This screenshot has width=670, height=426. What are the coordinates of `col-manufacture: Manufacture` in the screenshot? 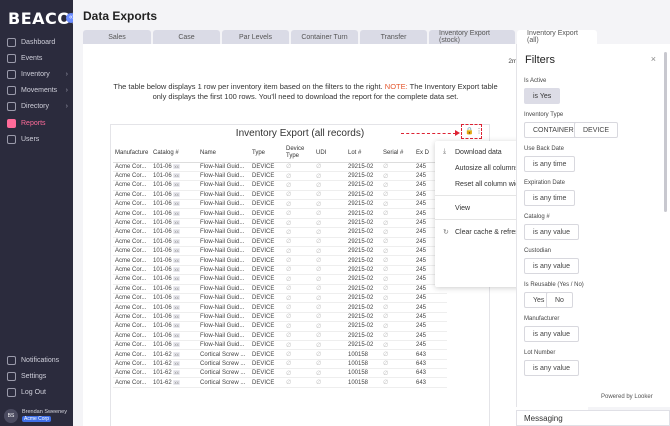 It's located at (132, 154).